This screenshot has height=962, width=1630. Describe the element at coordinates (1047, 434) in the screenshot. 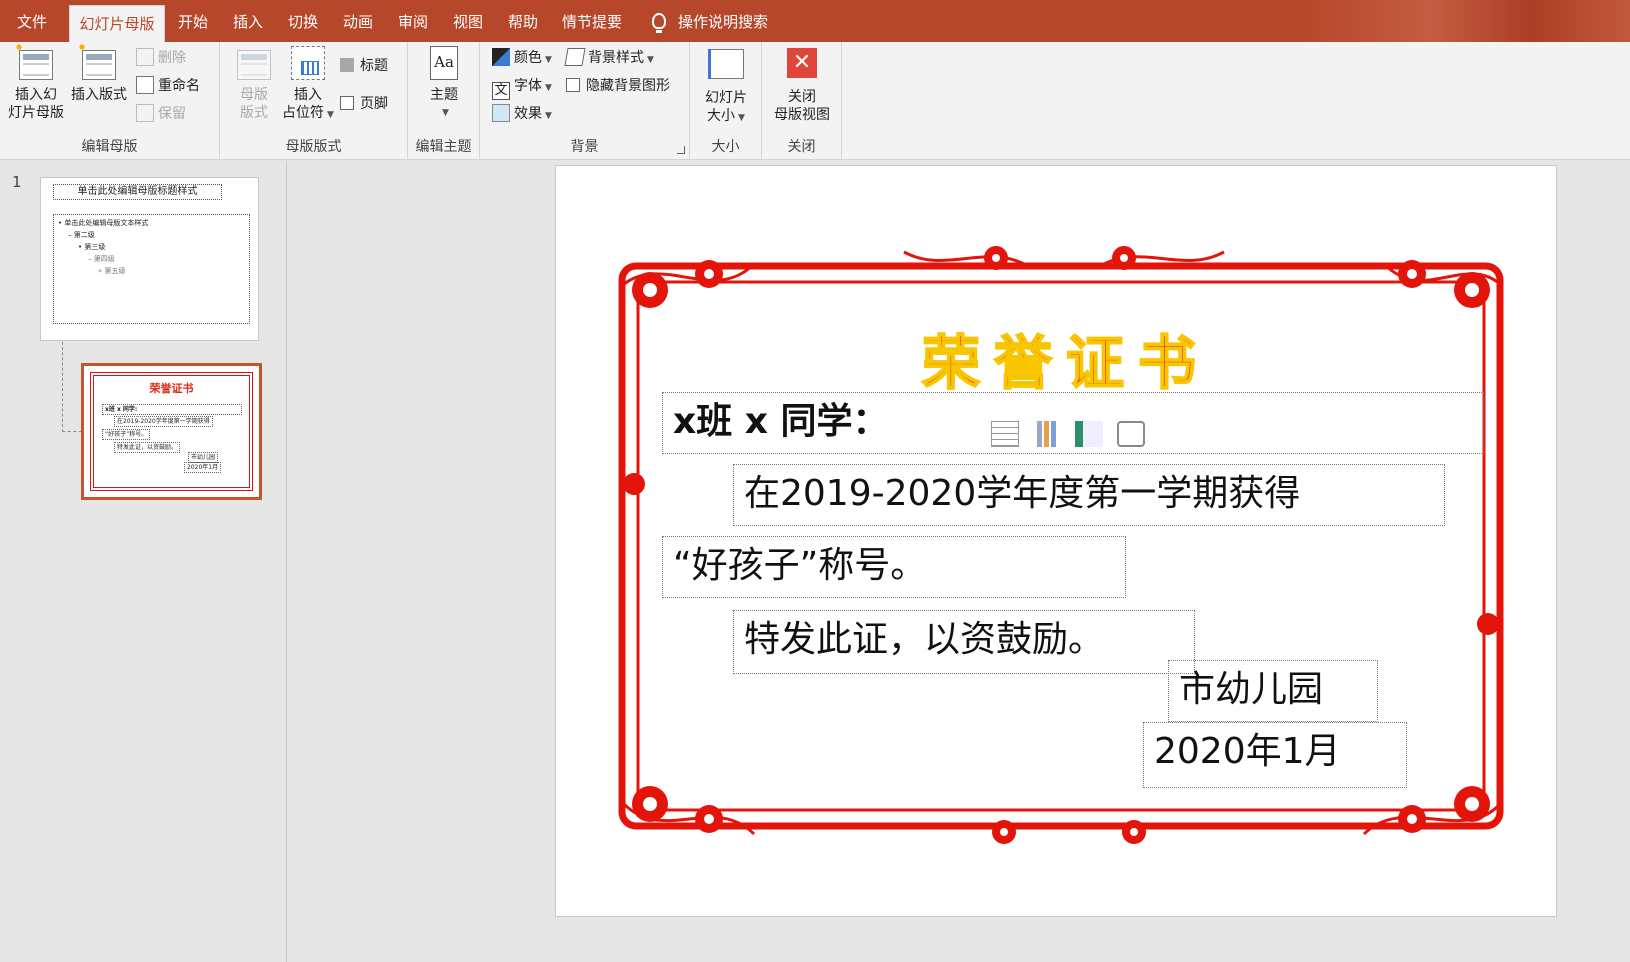

I see `insert-chart-icon` at that location.